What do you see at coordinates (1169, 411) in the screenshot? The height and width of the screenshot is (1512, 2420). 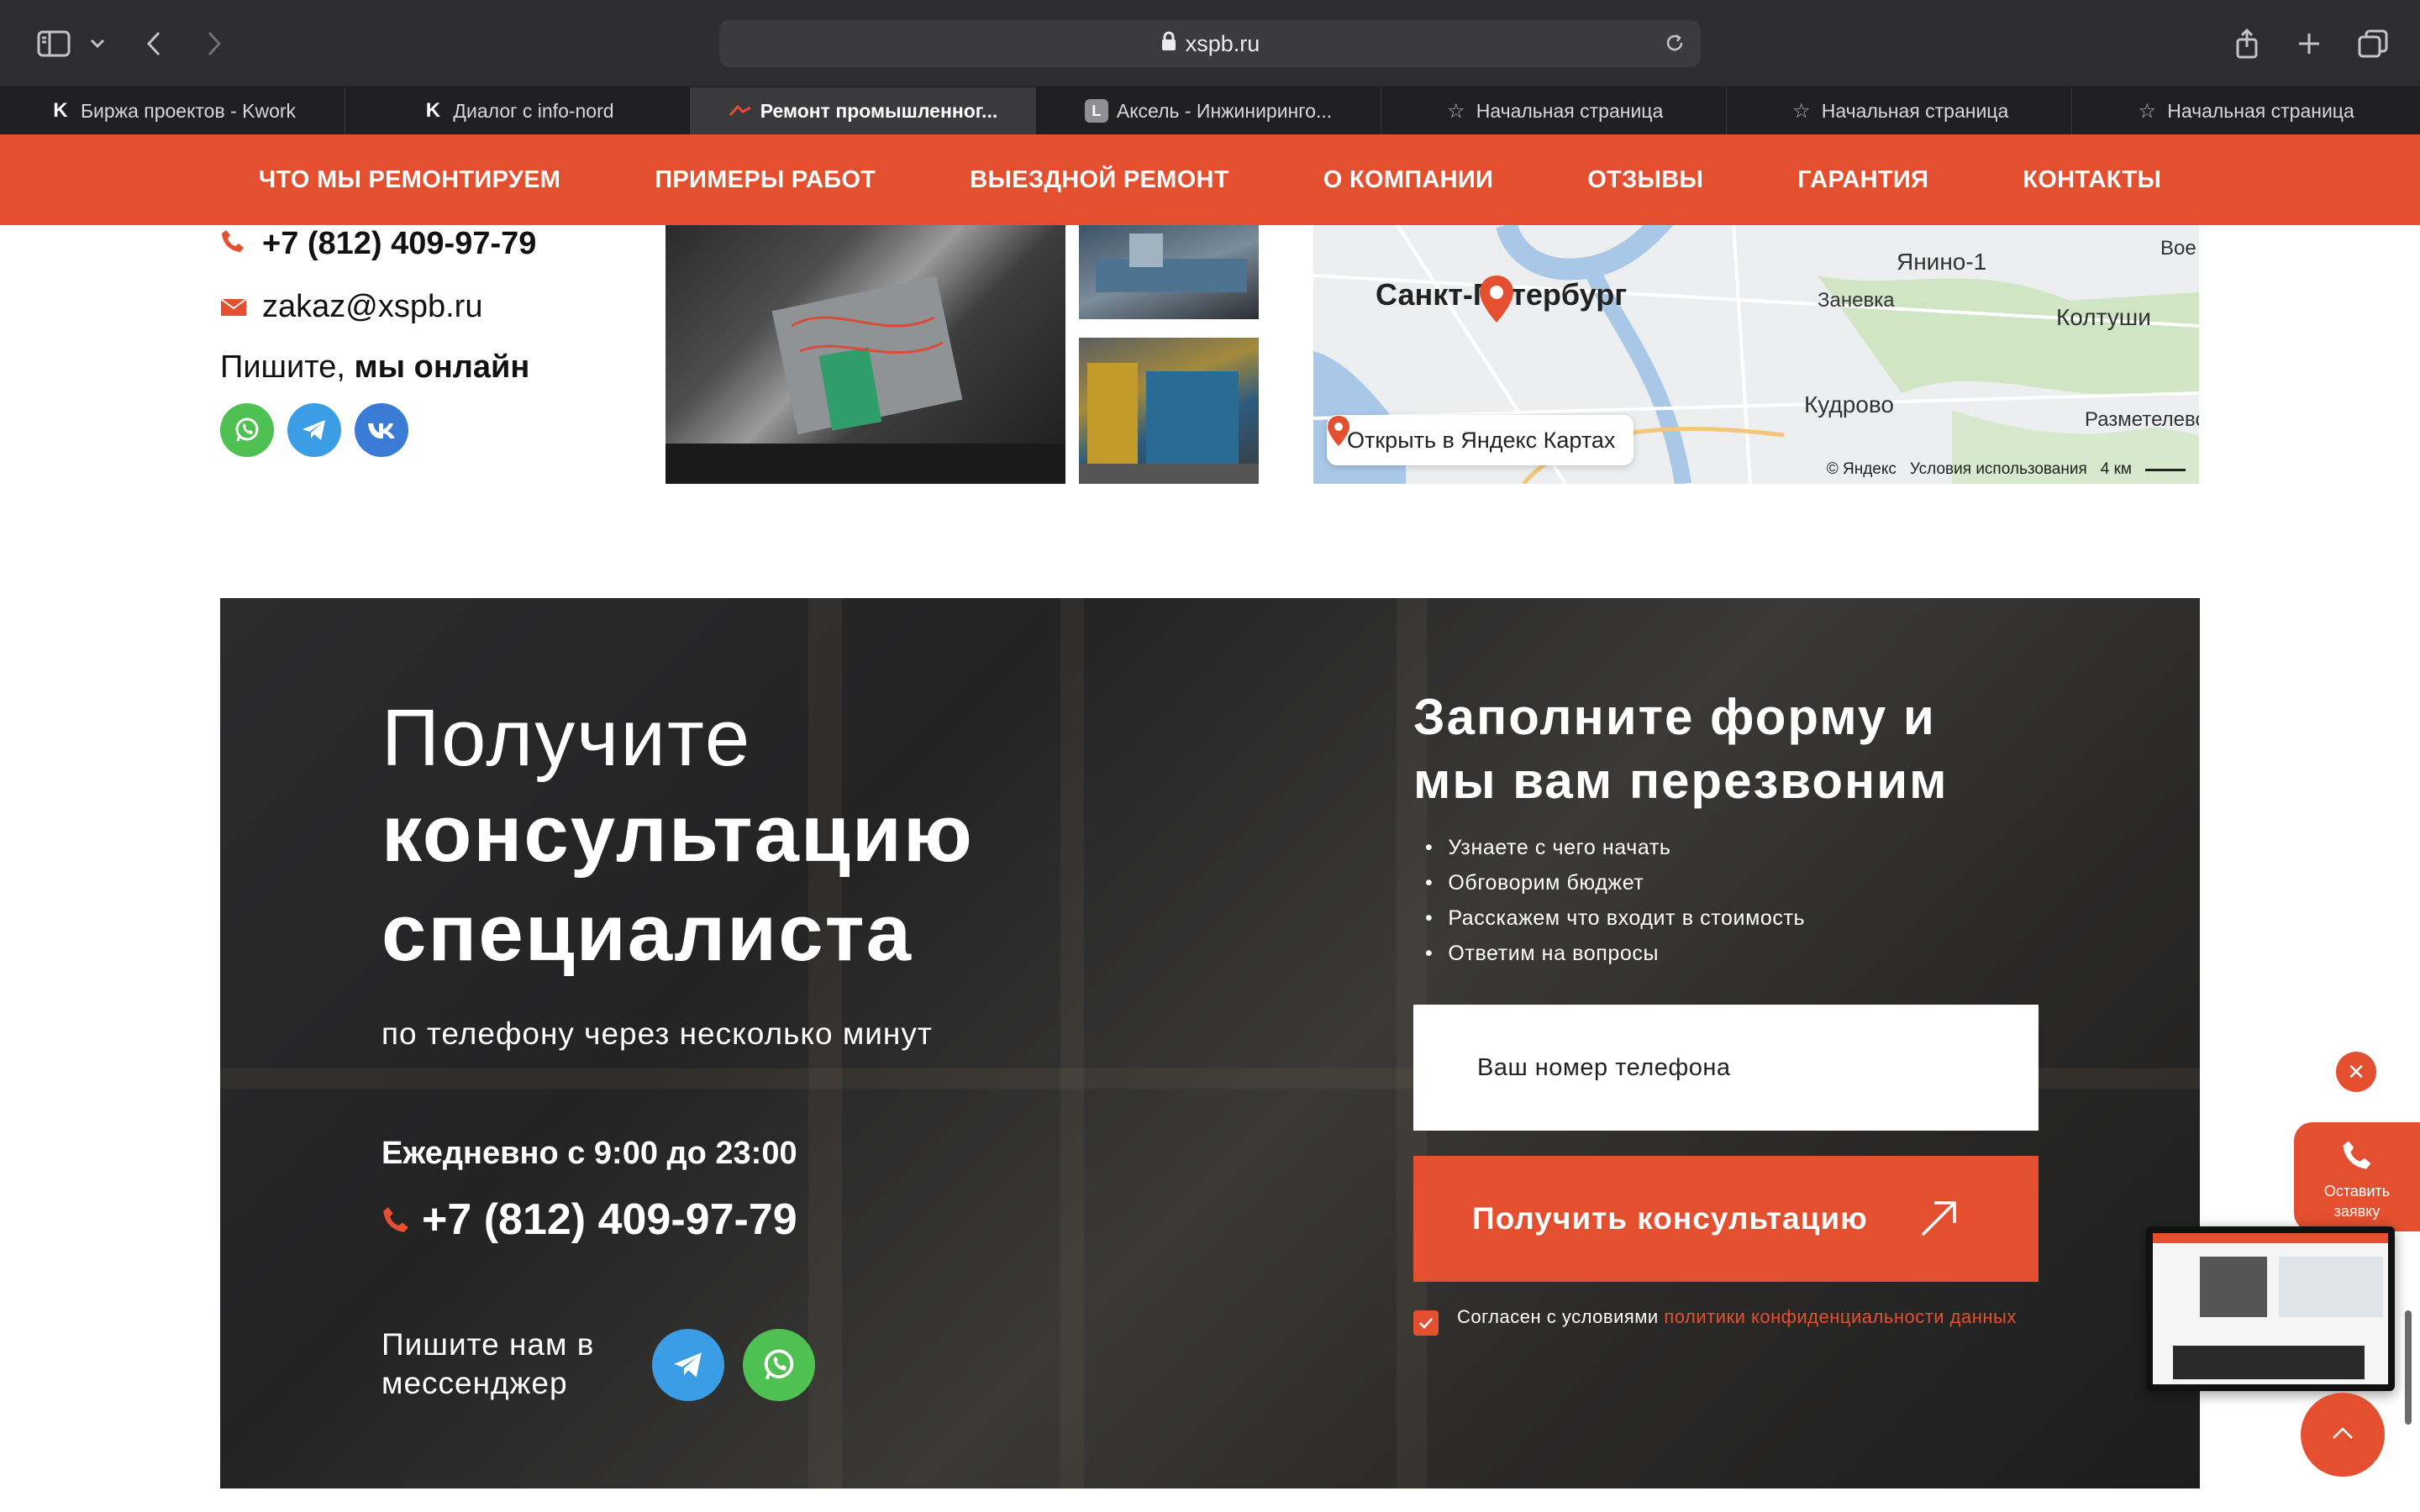 I see `photo-factory-machine` at bounding box center [1169, 411].